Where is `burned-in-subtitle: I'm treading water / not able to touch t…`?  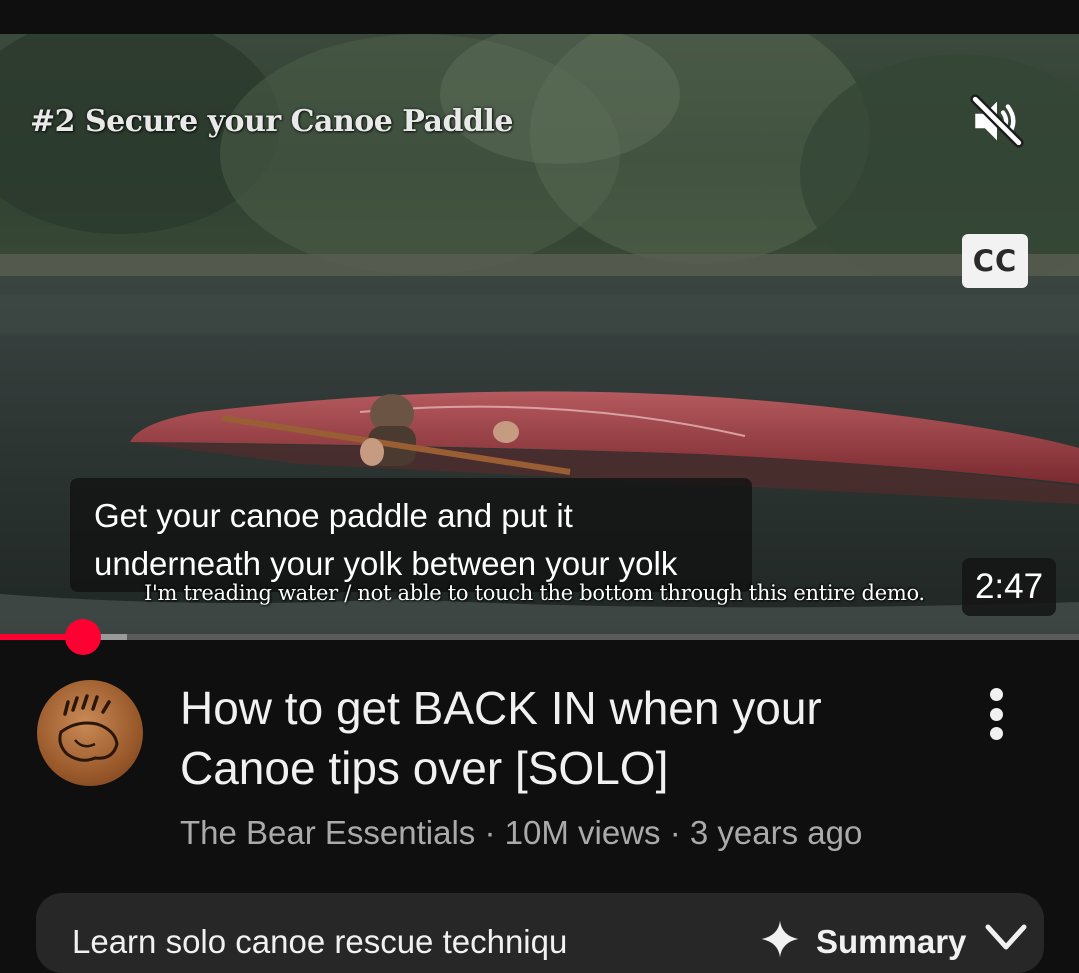
burned-in-subtitle: I'm treading water / not able to touch t… is located at coordinates (534, 593).